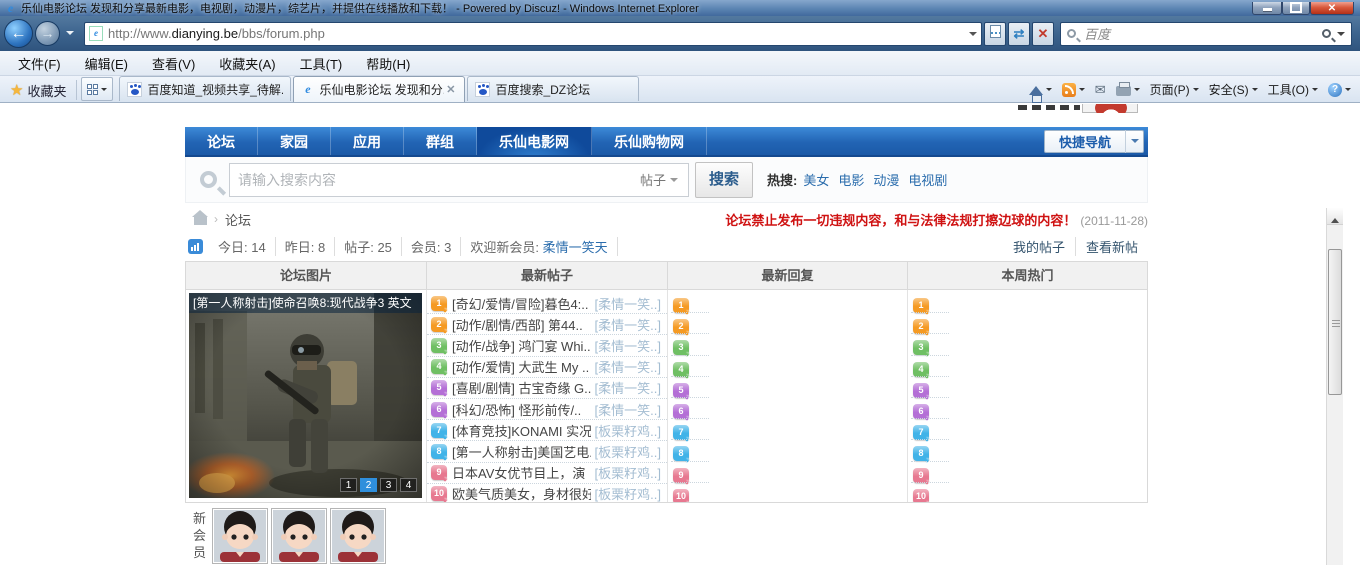 The width and height of the screenshot is (1360, 565). Describe the element at coordinates (851, 179) in the screenshot. I see `hot-search-link: 电影` at that location.